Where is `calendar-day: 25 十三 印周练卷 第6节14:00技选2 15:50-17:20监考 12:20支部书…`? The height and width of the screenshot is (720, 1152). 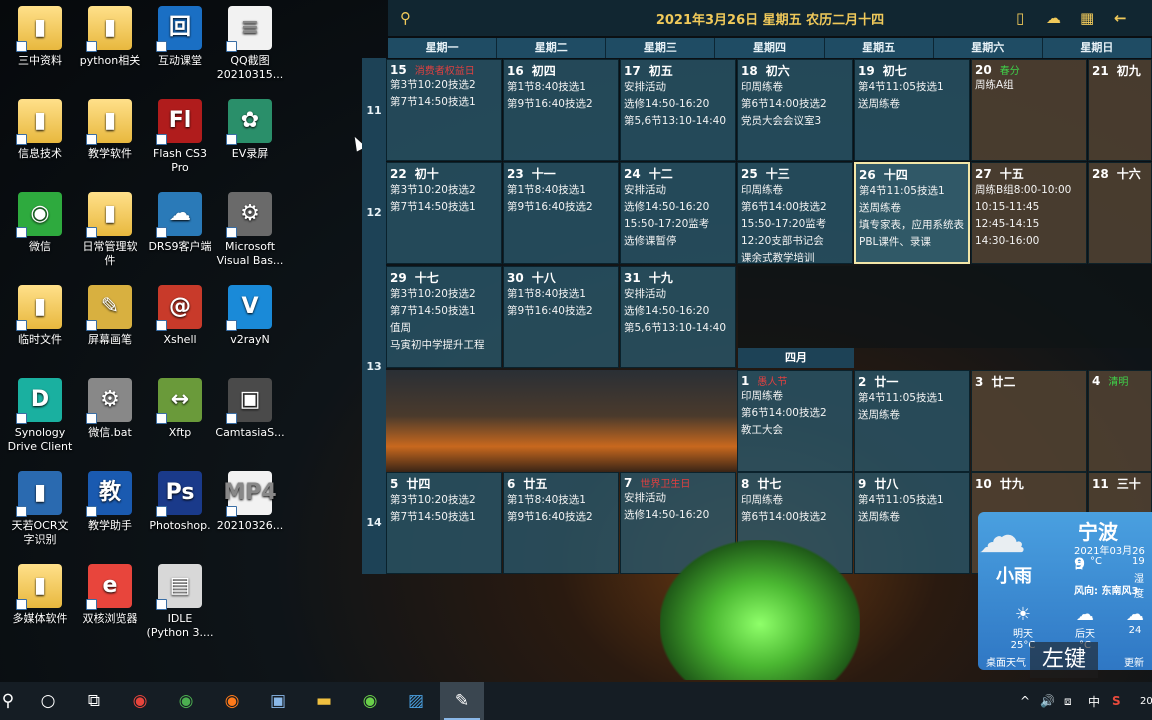 calendar-day: 25 十三 印周练卷 第6节14:00技选2 15:50-17:20监考 12:20支部书… is located at coordinates (795, 213).